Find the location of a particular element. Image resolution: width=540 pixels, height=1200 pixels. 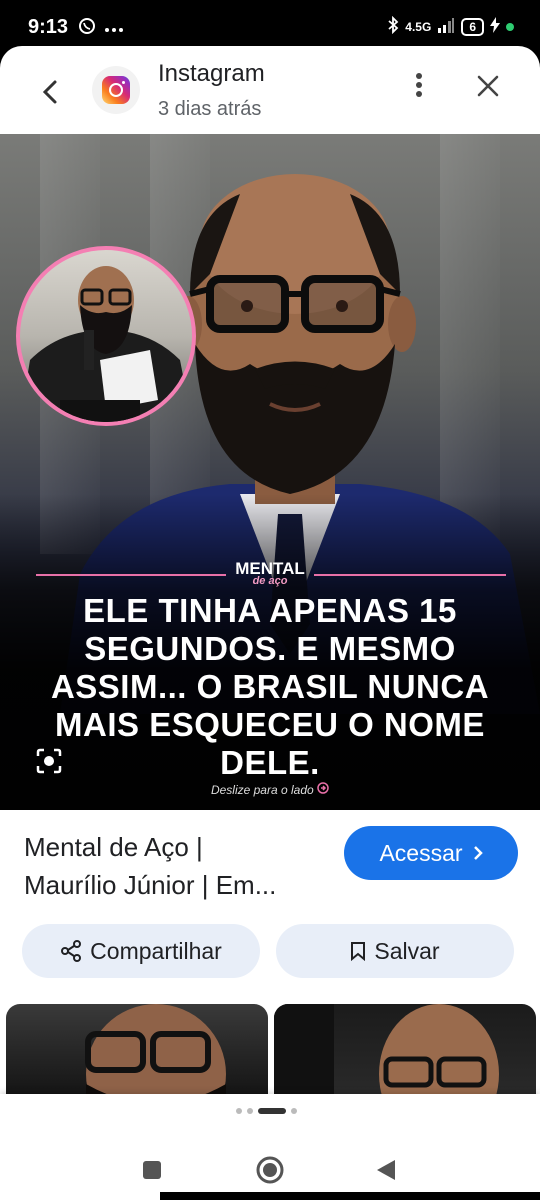

speaker-illustration is located at coordinates (106, 344).